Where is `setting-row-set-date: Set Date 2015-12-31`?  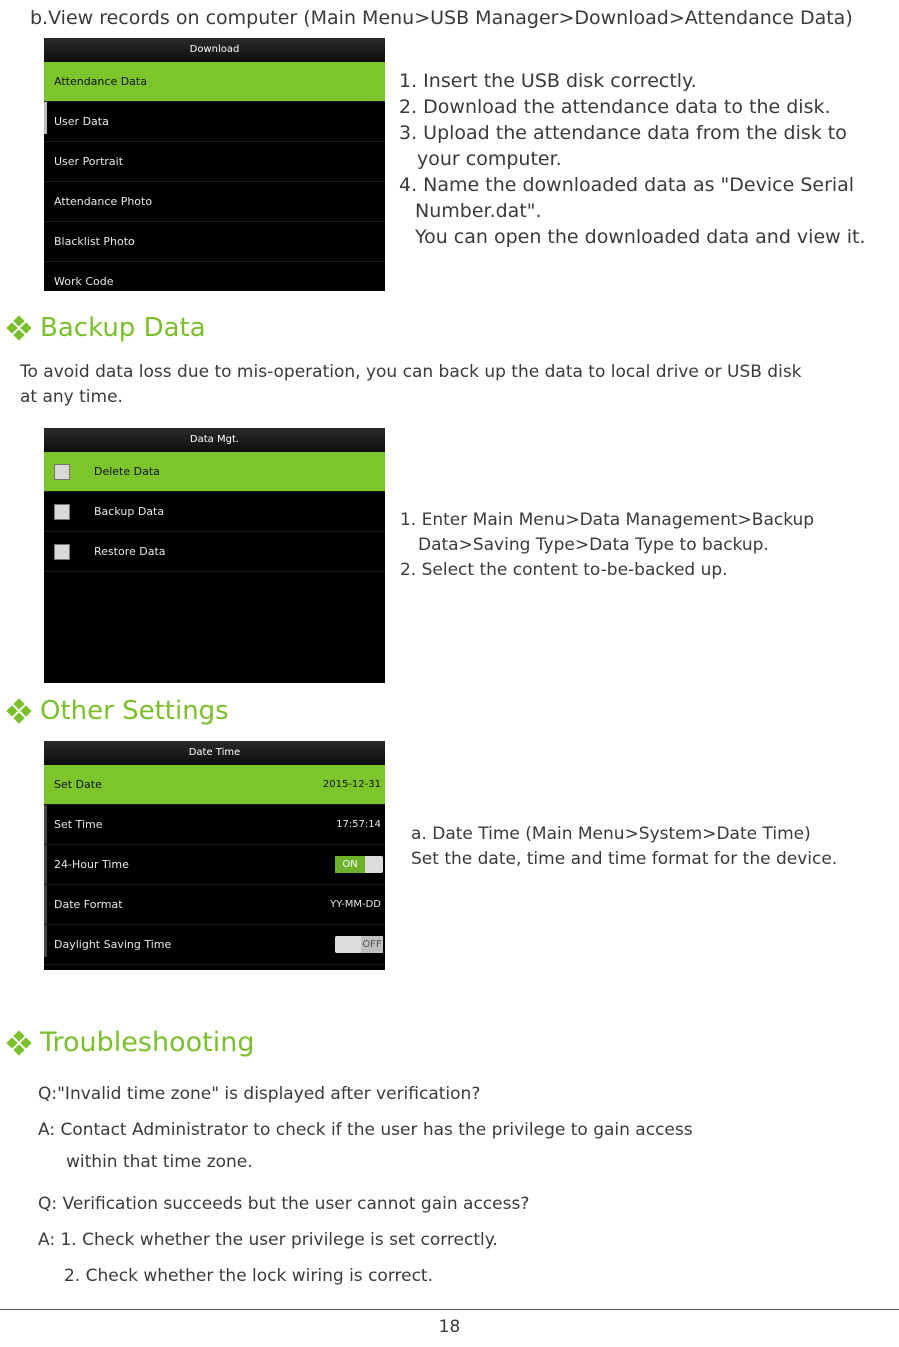 setting-row-set-date: Set Date 2015-12-31 is located at coordinates (214, 785).